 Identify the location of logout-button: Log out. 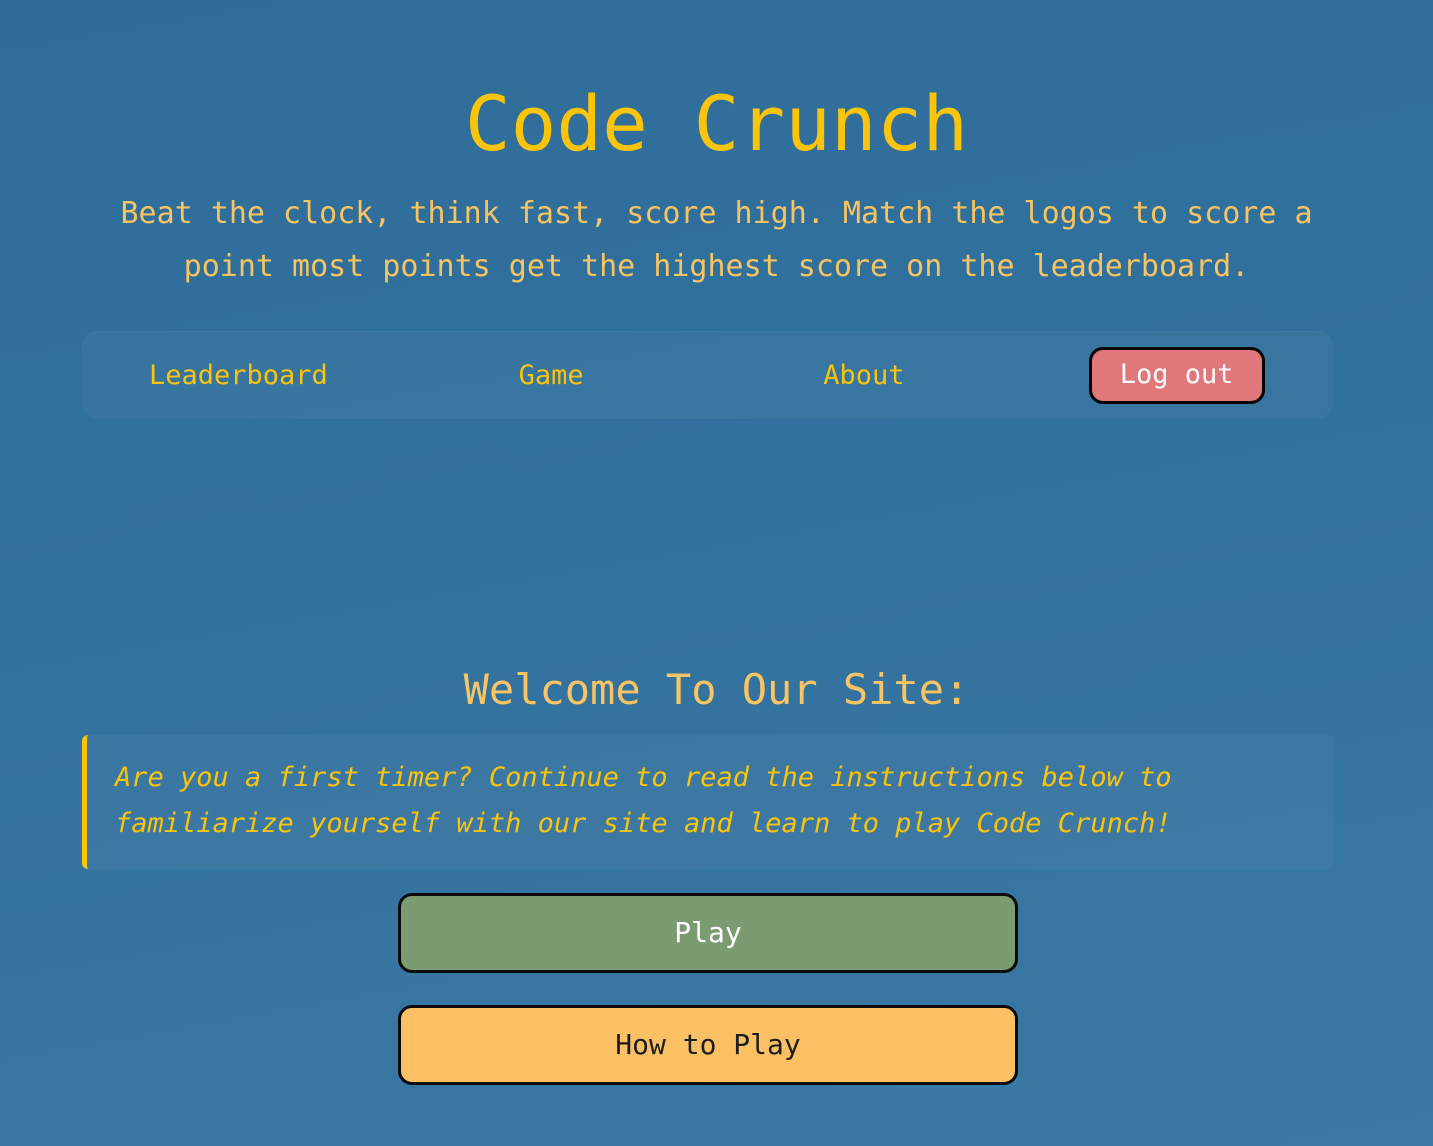
(1176, 375).